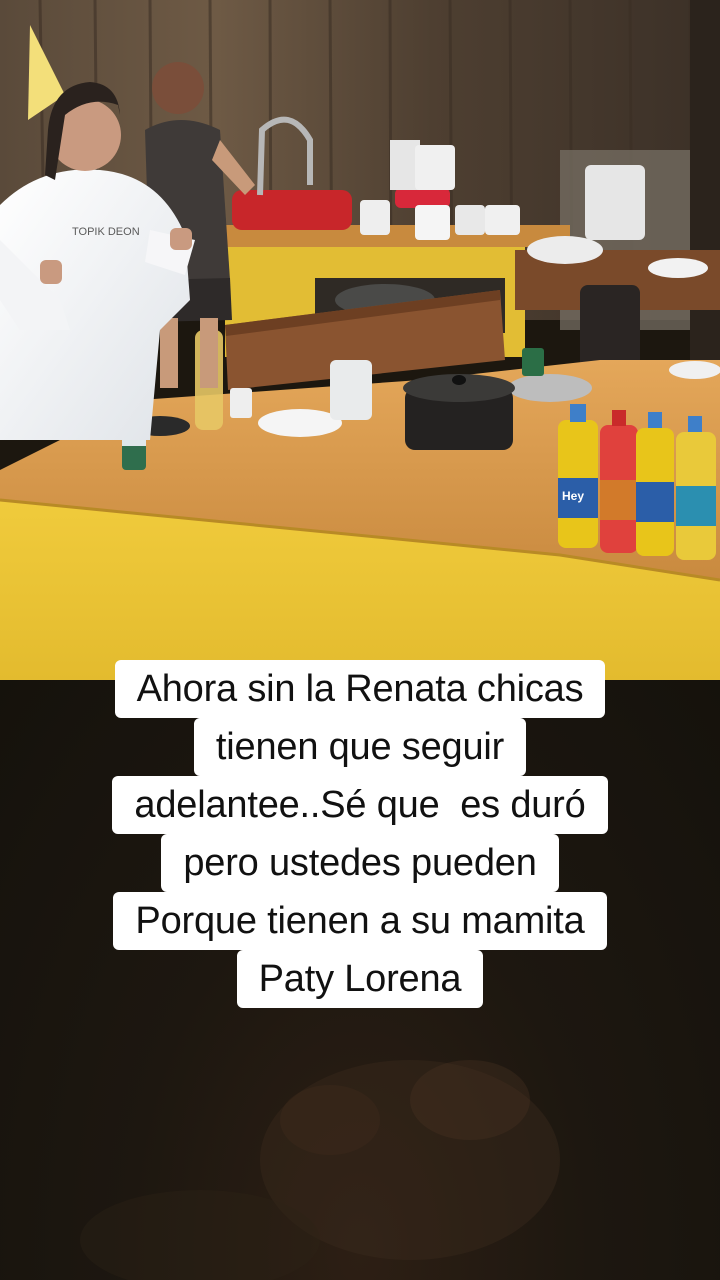  Describe the element at coordinates (360, 805) in the screenshot. I see `caption-line: adelantee..Sé que es duró` at that location.